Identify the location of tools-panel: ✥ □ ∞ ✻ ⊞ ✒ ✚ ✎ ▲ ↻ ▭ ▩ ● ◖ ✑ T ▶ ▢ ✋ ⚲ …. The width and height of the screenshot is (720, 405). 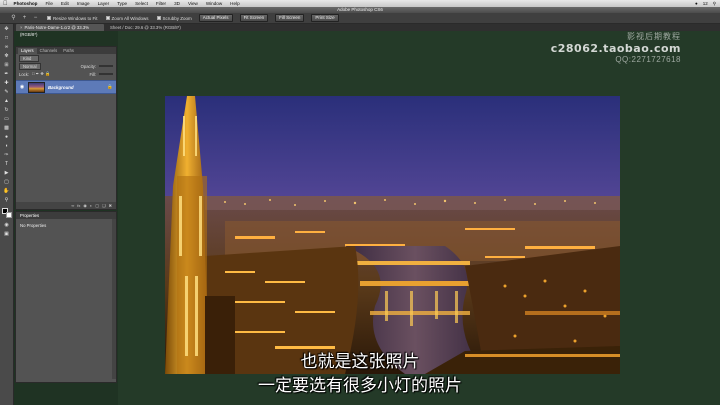
(7, 214).